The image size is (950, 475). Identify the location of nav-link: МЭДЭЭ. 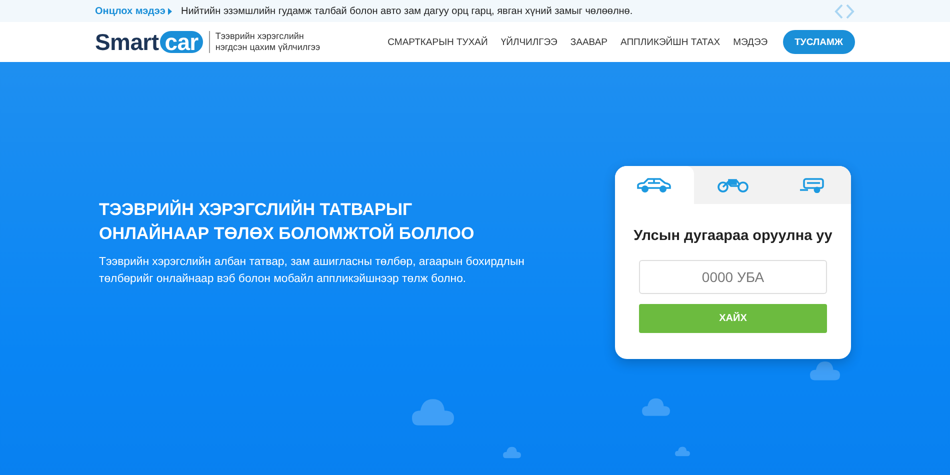
(750, 42).